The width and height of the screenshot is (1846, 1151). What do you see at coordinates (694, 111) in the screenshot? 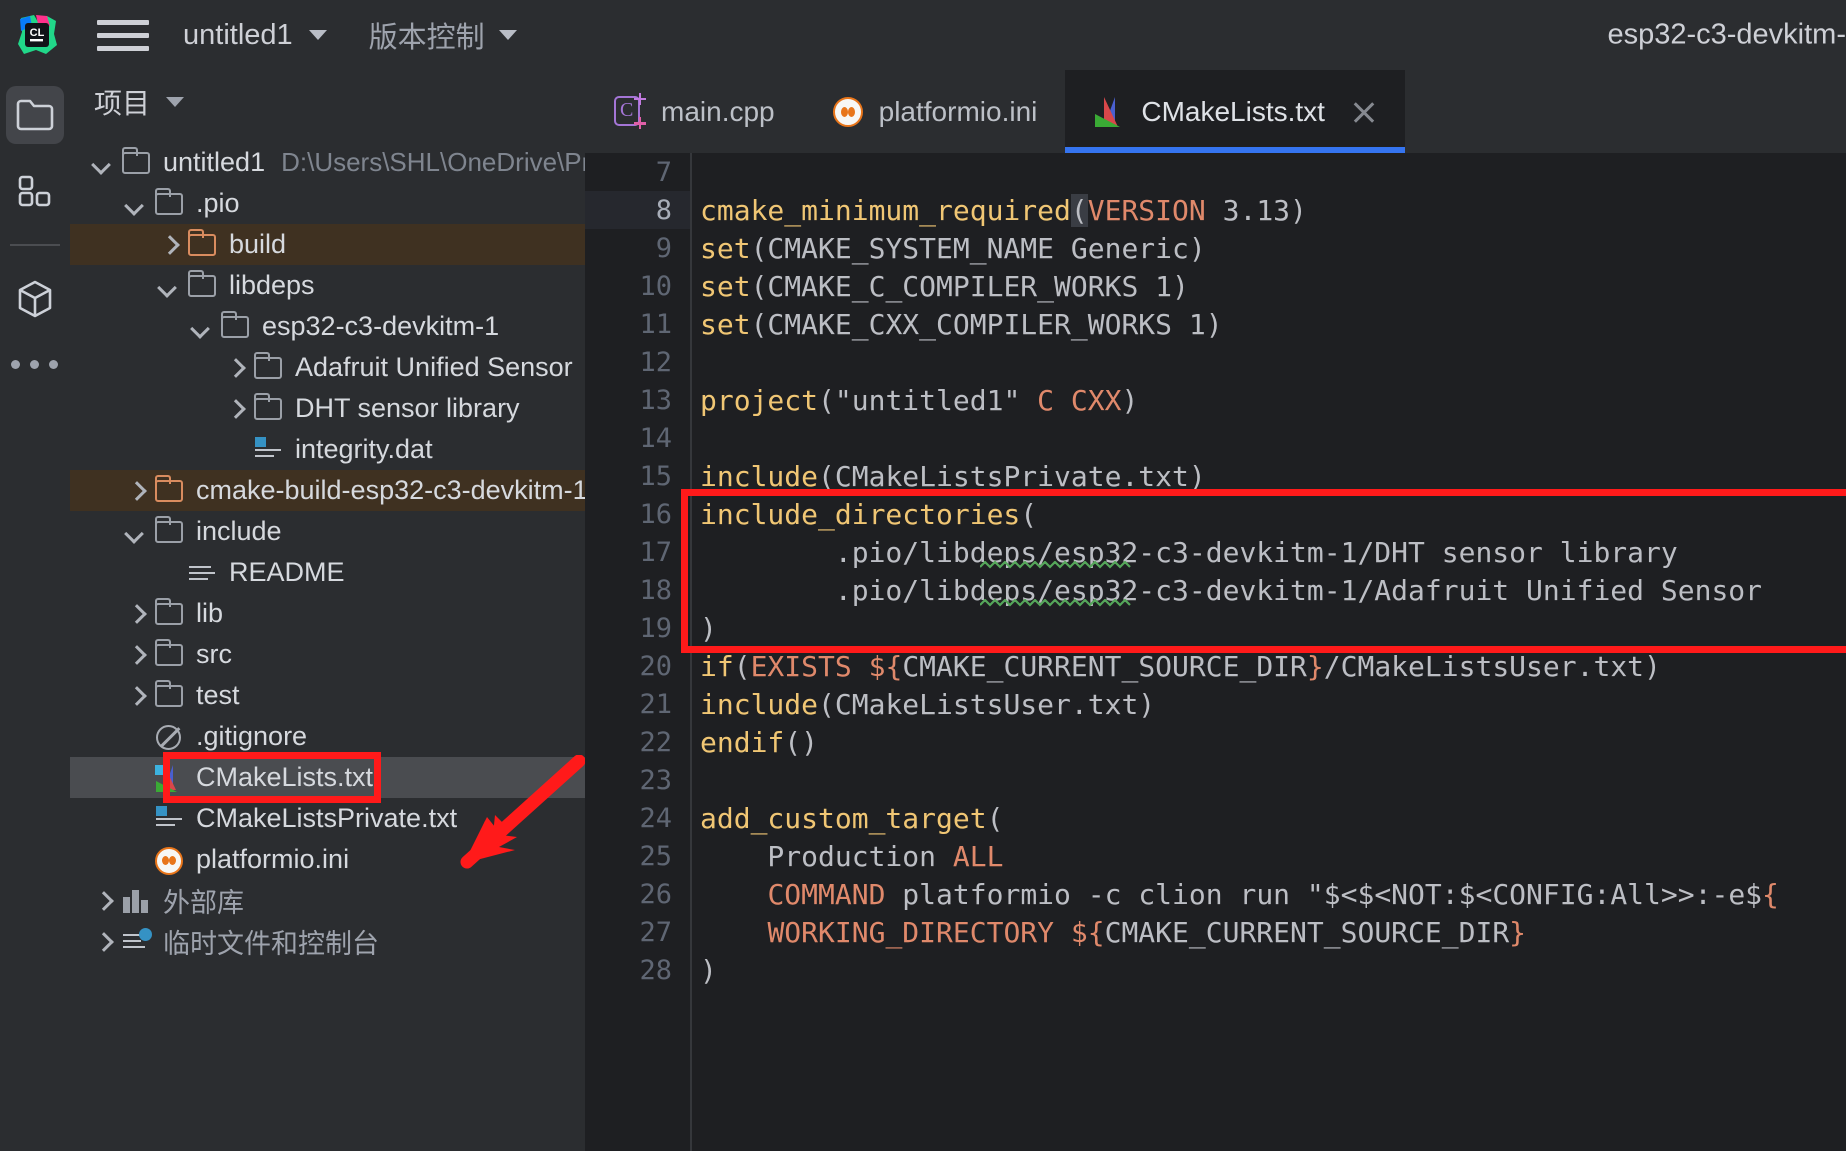
I see `tab-main-cpp: Cmain.cpp` at bounding box center [694, 111].